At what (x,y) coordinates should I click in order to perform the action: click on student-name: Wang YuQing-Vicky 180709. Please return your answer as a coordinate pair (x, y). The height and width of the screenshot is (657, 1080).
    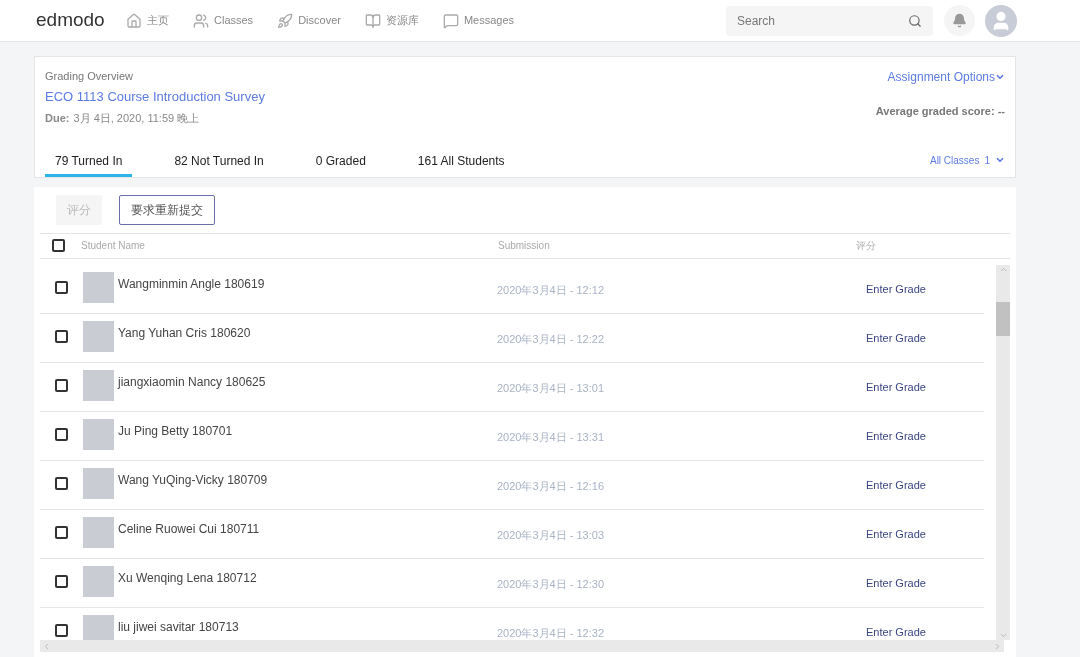
    Looking at the image, I should click on (307, 489).